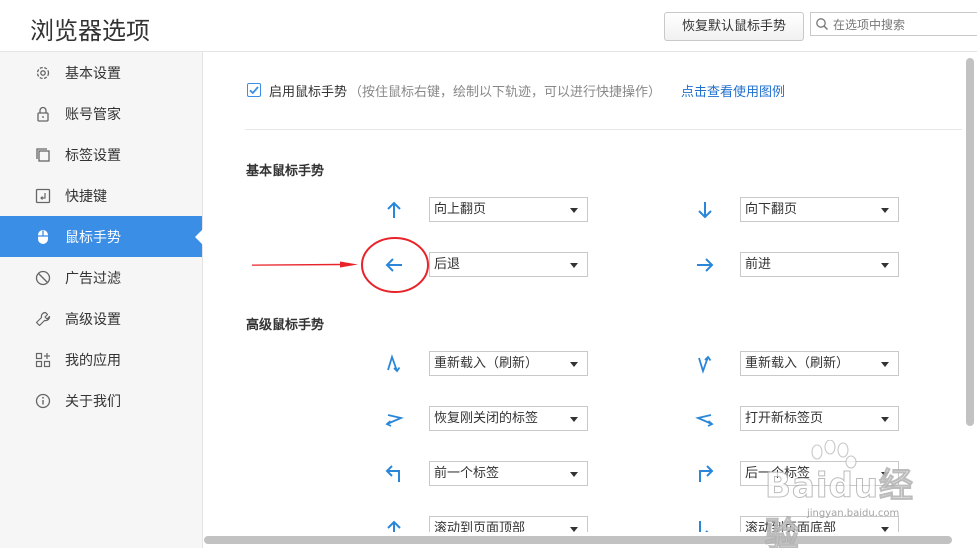 The image size is (977, 548). I want to click on checkmark-icon, so click(254, 90).